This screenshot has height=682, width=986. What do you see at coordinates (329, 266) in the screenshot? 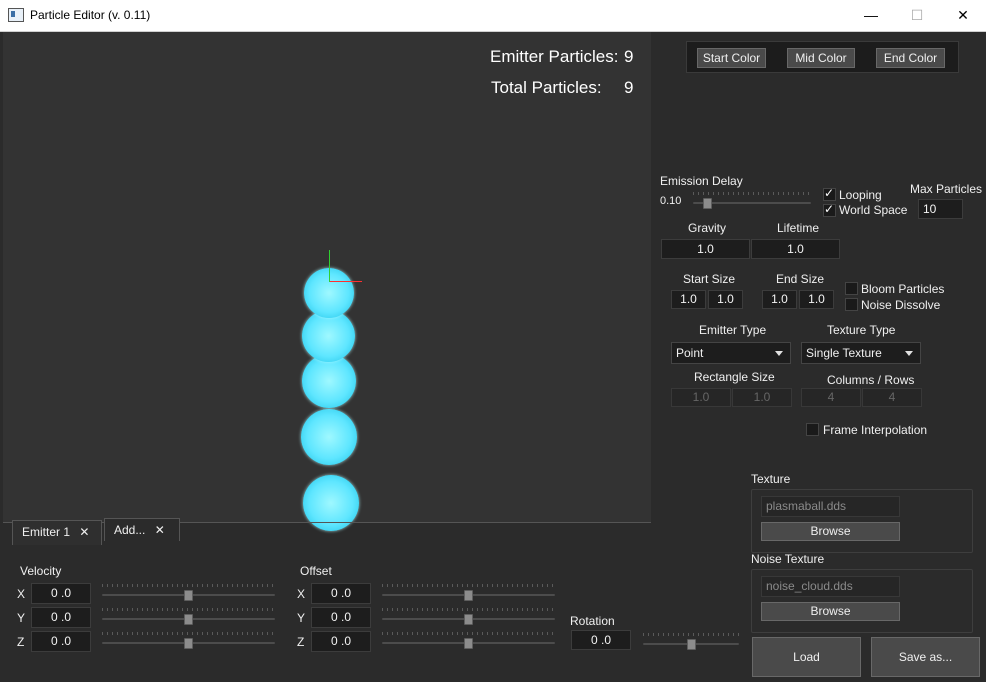
I see `gizmo-y-axis` at bounding box center [329, 266].